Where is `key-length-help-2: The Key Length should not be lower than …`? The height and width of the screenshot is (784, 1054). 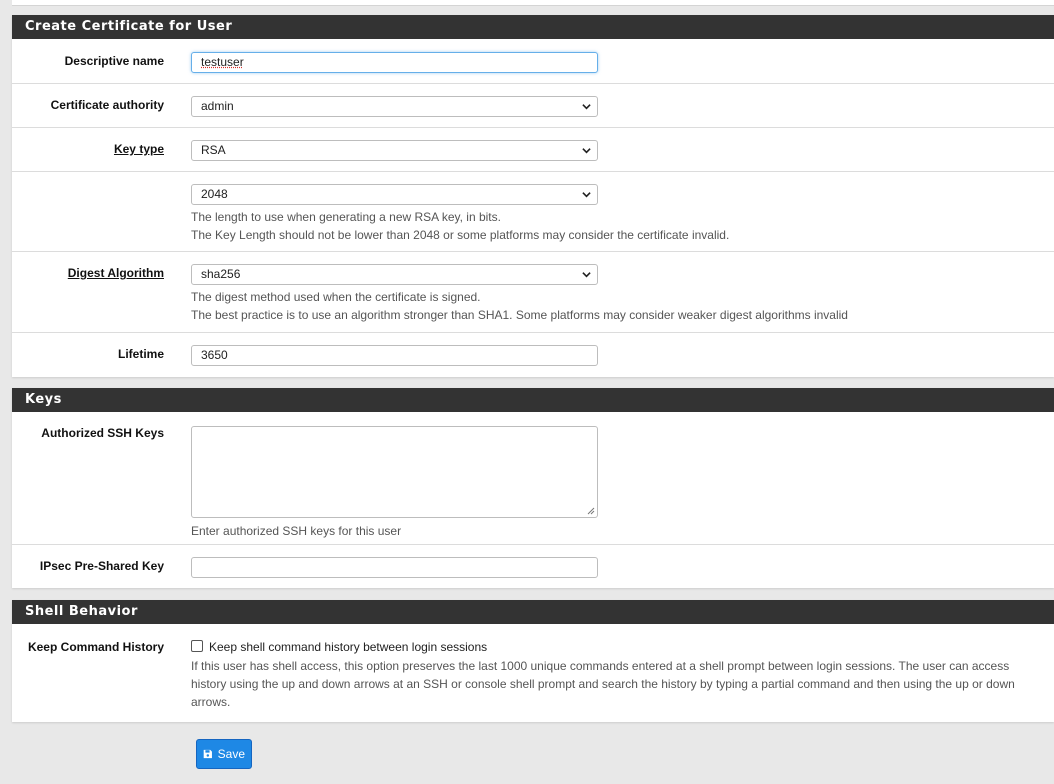
key-length-help-2: The Key Length should not be lower than … is located at coordinates (460, 235).